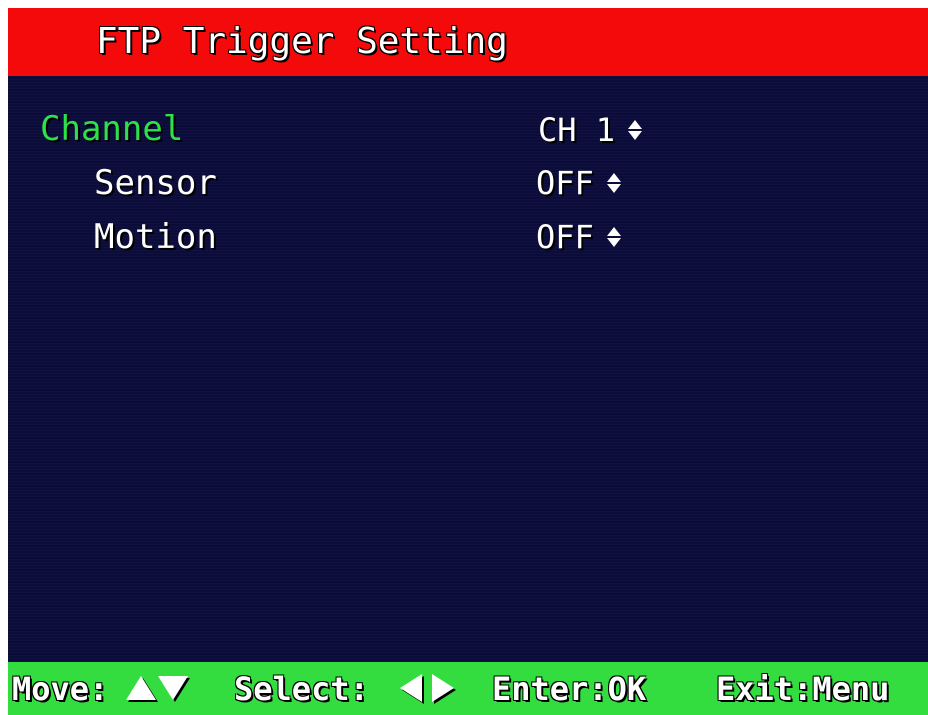 Image resolution: width=928 pixels, height=715 pixels. Describe the element at coordinates (565, 237) in the screenshot. I see `motion-value: OFF` at that location.